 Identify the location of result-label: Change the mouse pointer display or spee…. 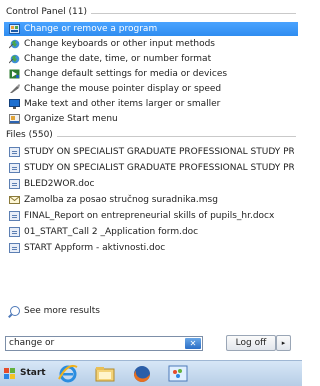
(123, 89).